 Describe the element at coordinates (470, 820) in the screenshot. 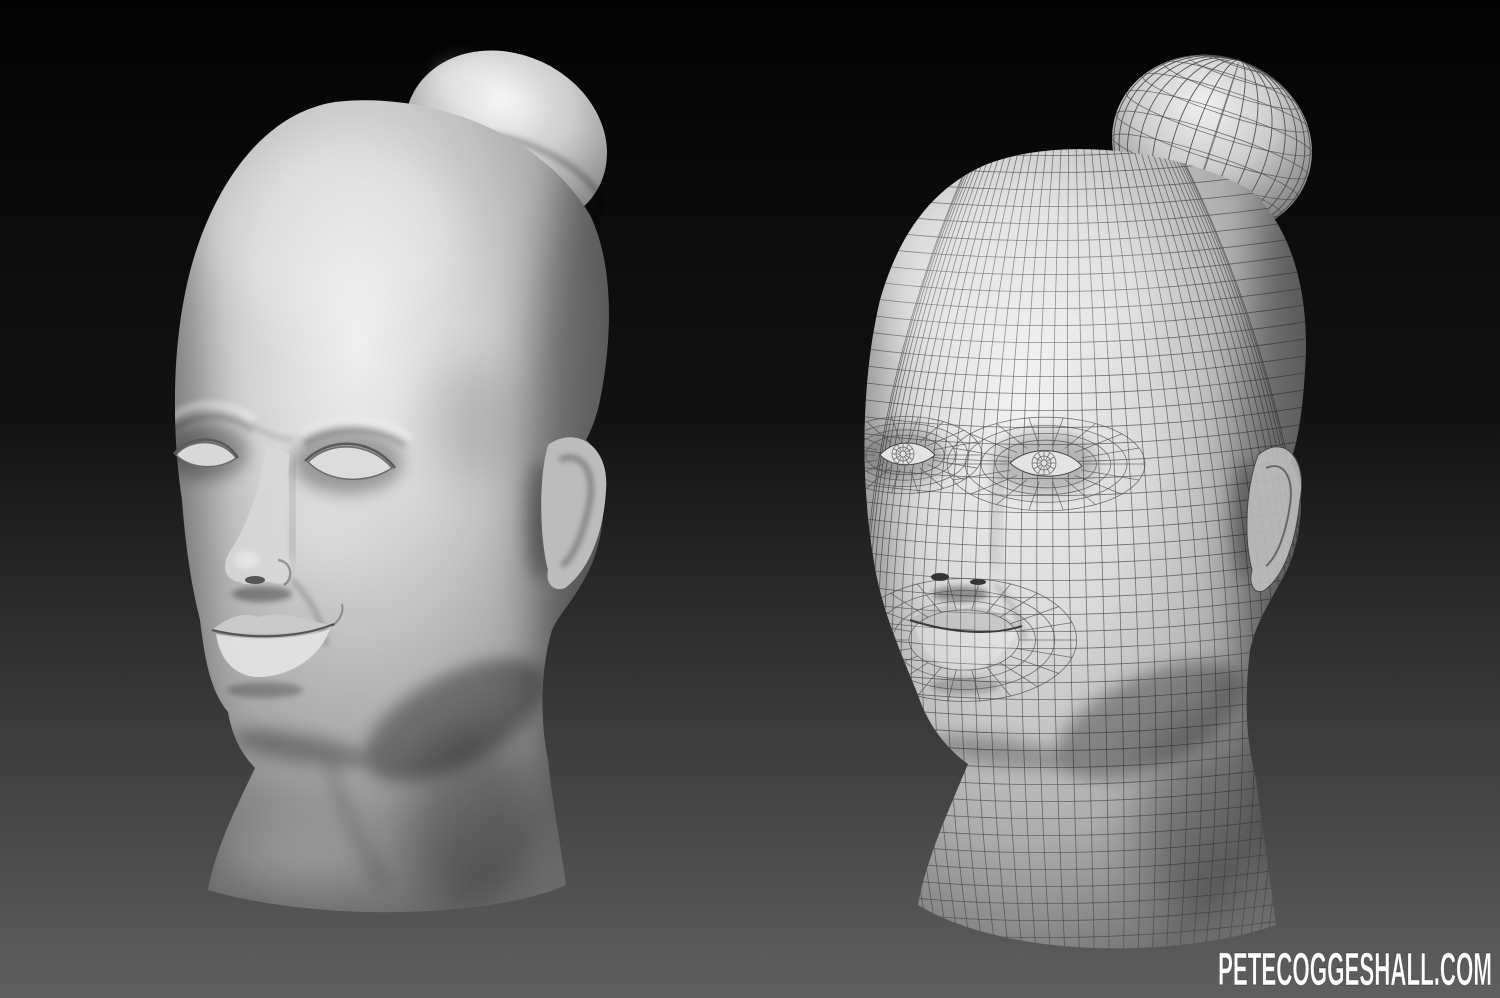

I see `neck-shadow` at that location.